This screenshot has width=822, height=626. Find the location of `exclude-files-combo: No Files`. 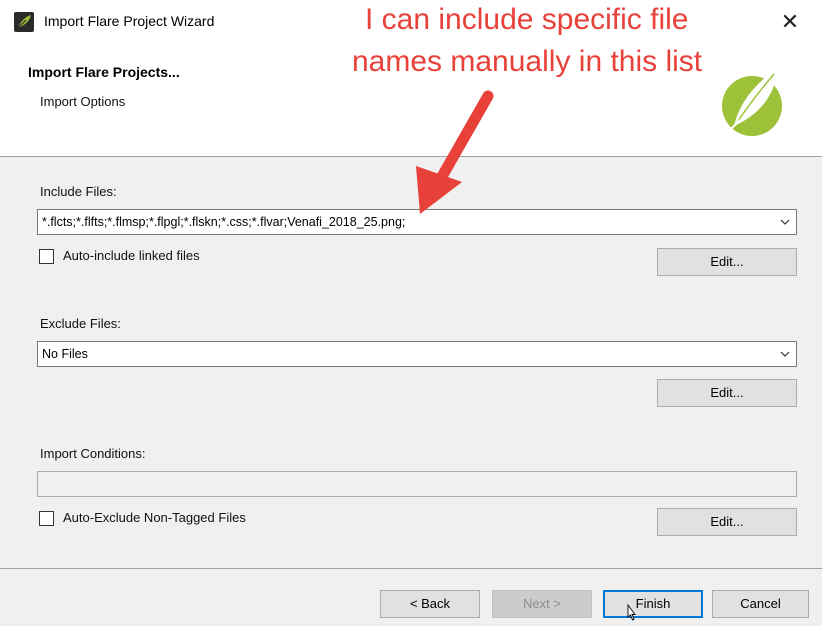

exclude-files-combo: No Files is located at coordinates (417, 354).